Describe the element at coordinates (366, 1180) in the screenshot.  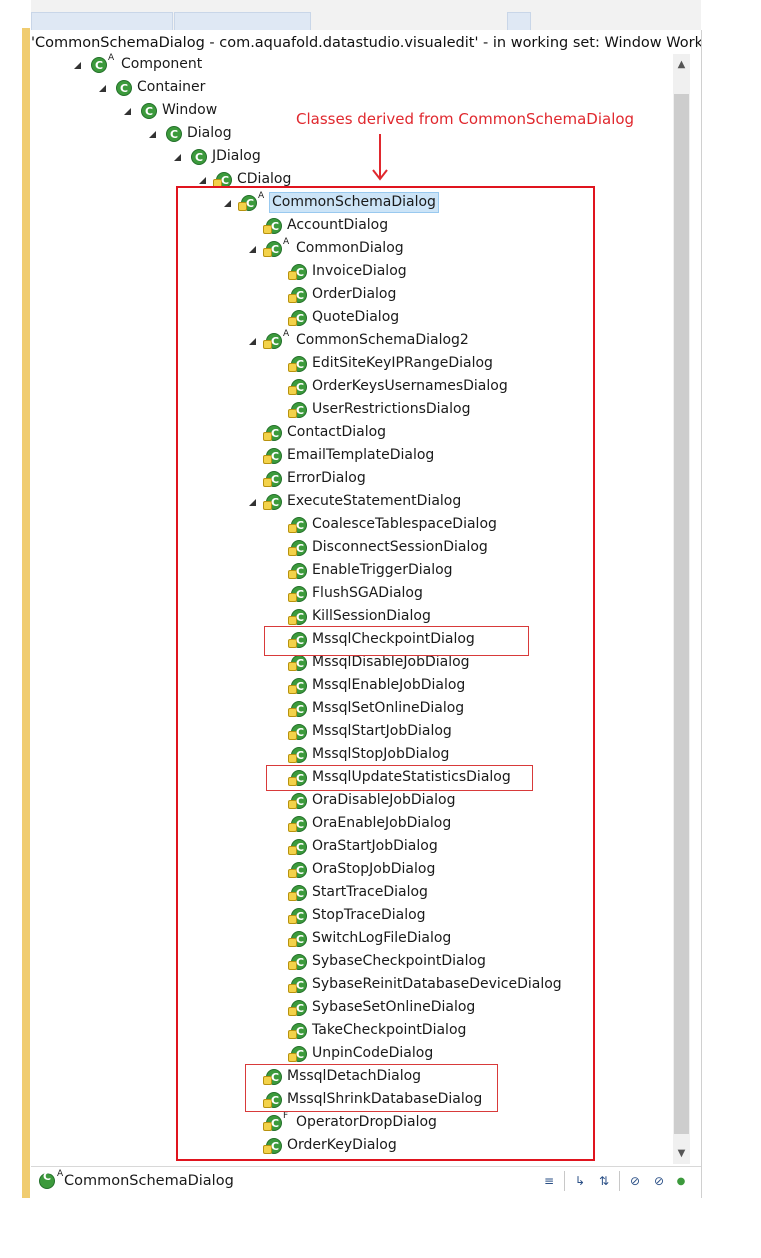
I see `status-bar: A CommonSchemaDialog ≡ ↳ ⇅ ⊘ ⊘ ●` at that location.